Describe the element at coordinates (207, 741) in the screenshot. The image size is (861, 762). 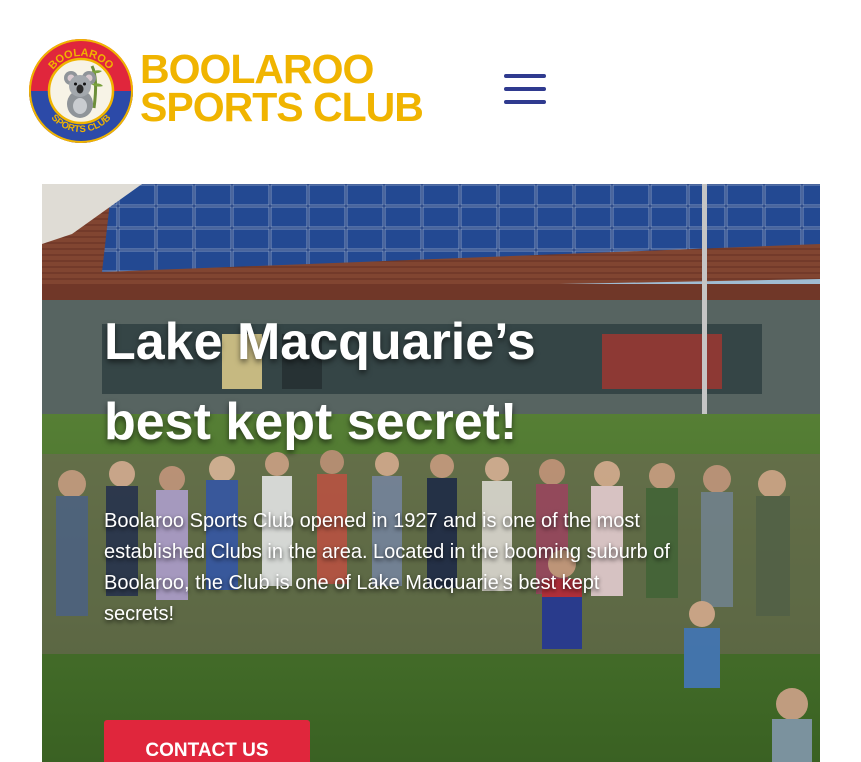
I see `contact-us-button: CONTACT US` at that location.